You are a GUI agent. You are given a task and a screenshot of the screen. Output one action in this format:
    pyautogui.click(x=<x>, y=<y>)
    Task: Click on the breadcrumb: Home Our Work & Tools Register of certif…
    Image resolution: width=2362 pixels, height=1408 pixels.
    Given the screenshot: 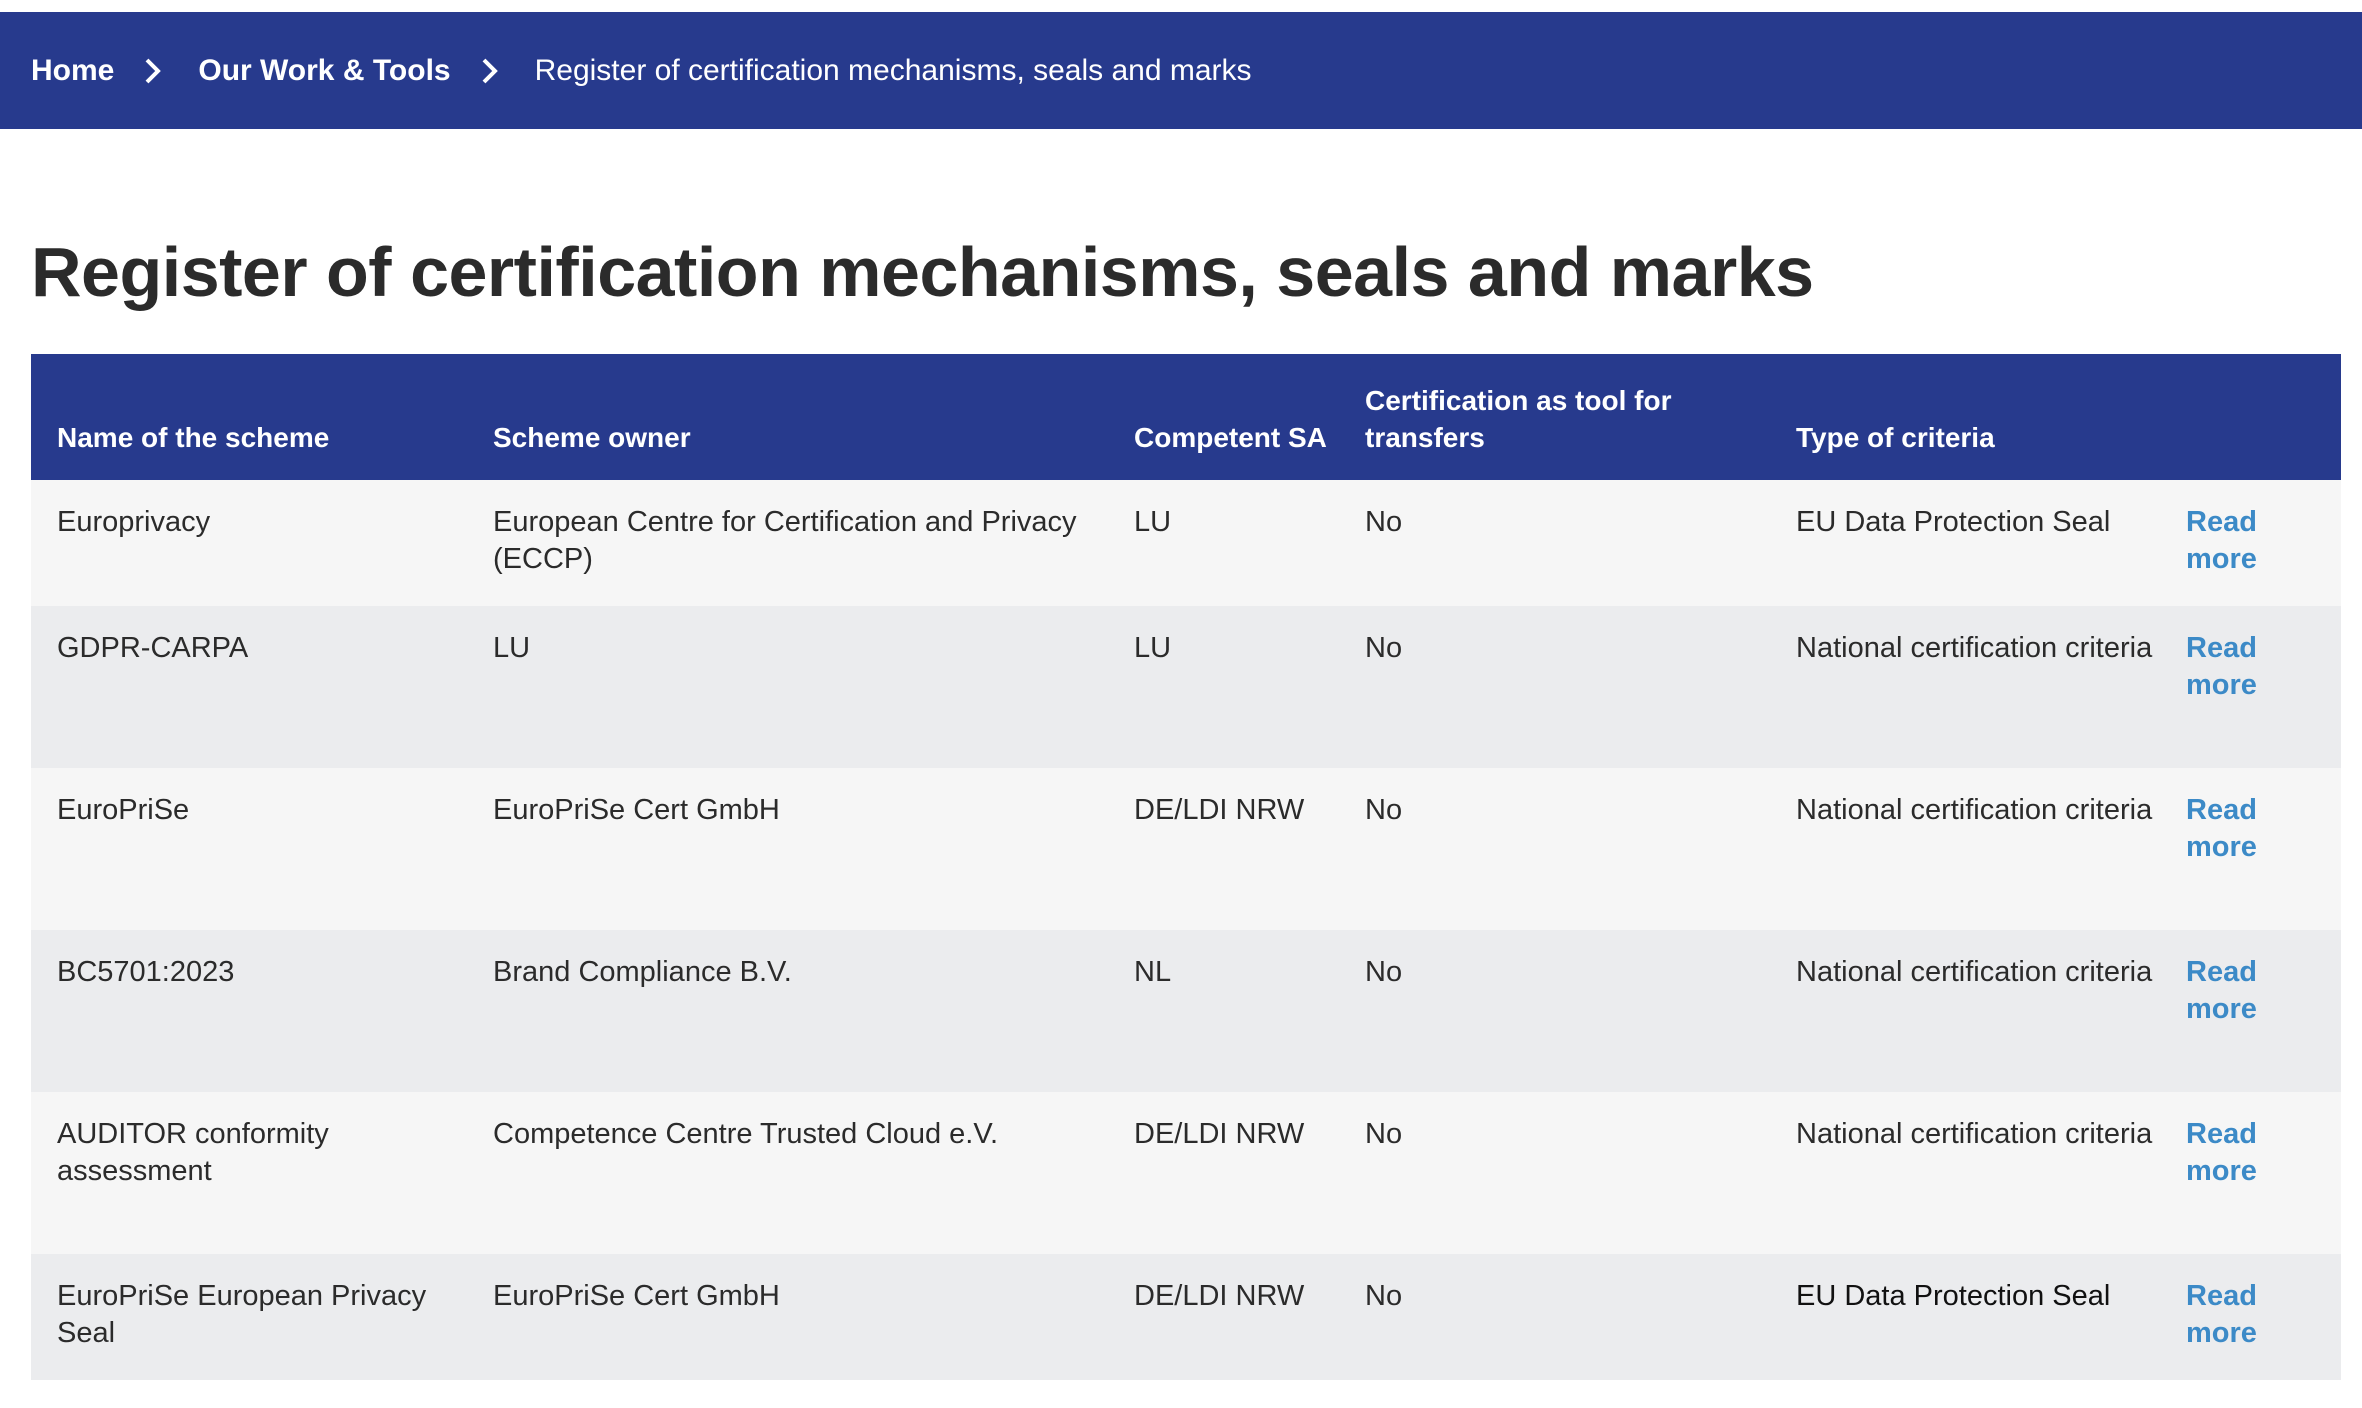 What is the action you would take?
    pyautogui.click(x=1181, y=70)
    